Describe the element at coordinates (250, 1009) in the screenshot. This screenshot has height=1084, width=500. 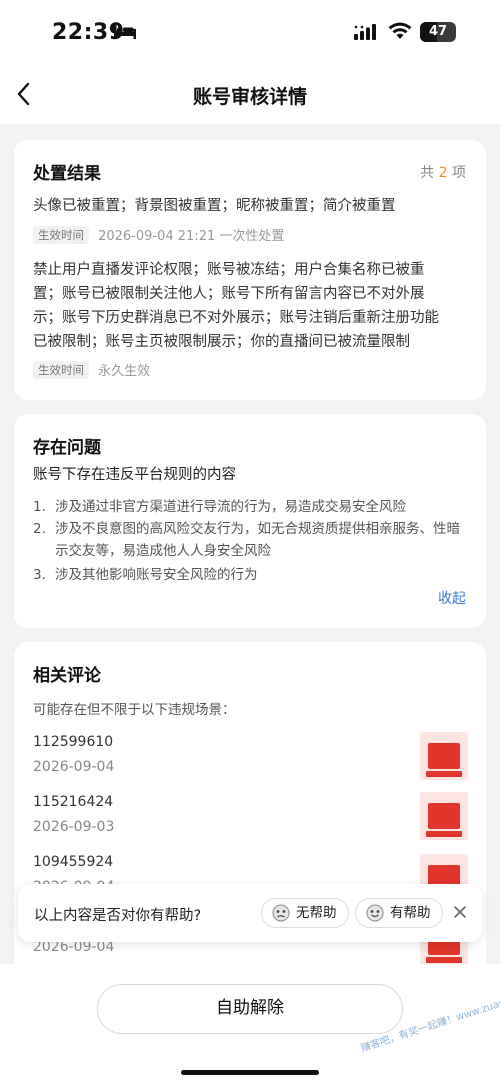
I see `self-unlock-button: 自助解除` at that location.